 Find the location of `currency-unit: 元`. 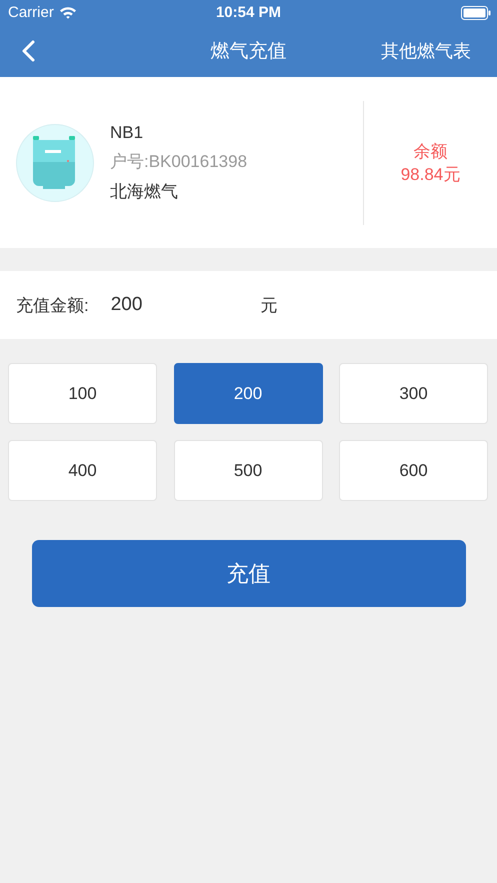

currency-unit: 元 is located at coordinates (269, 305).